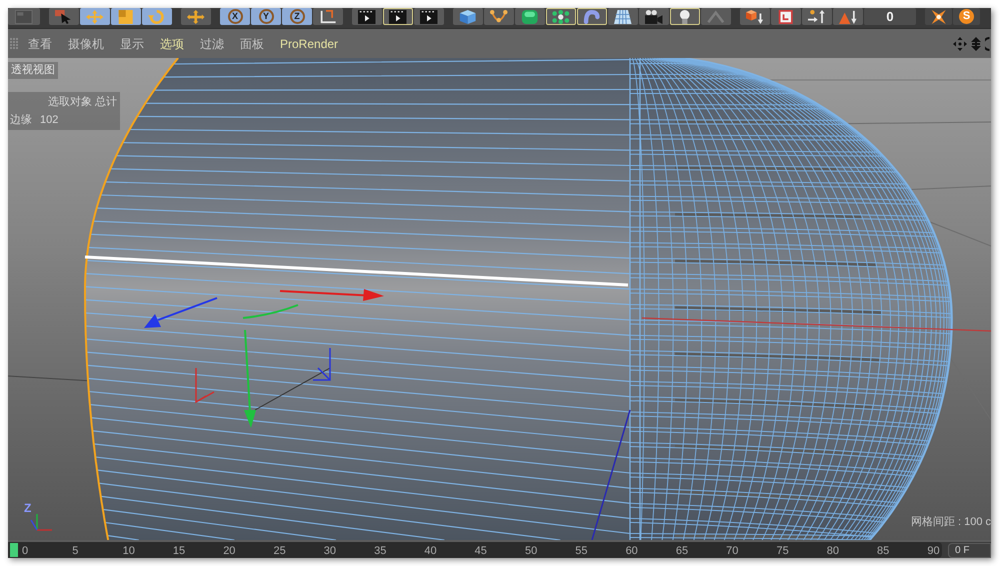  What do you see at coordinates (266, 16) in the screenshot?
I see `axis-lock-button: Y` at bounding box center [266, 16].